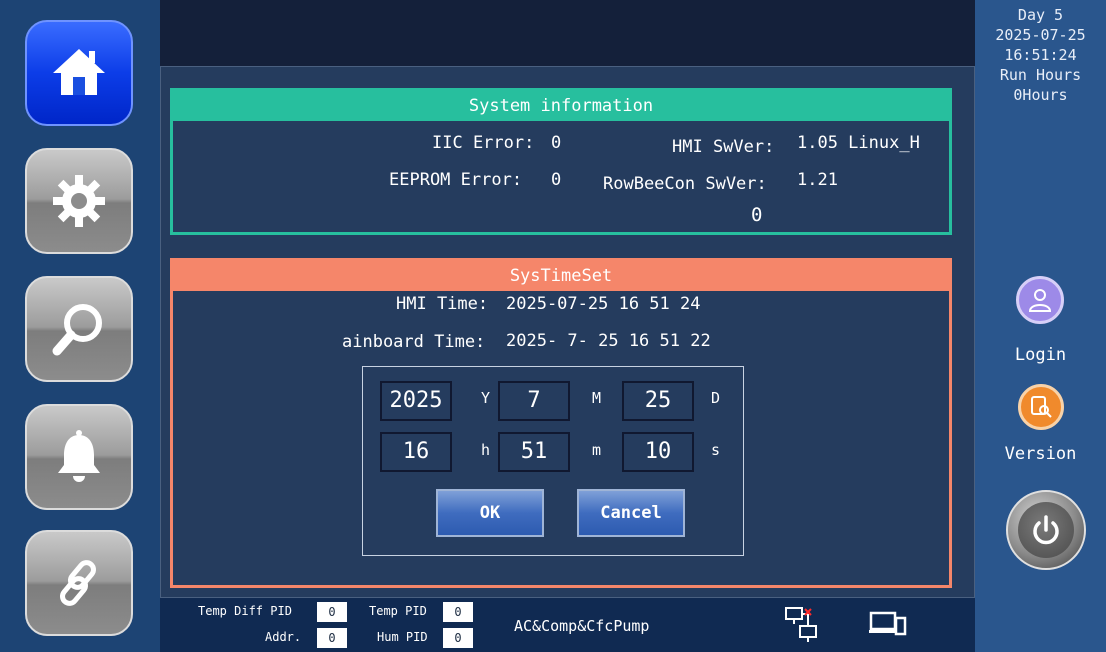 Image resolution: width=1106 pixels, height=652 pixels. What do you see at coordinates (658, 452) in the screenshot?
I see `second-field: 10` at bounding box center [658, 452].